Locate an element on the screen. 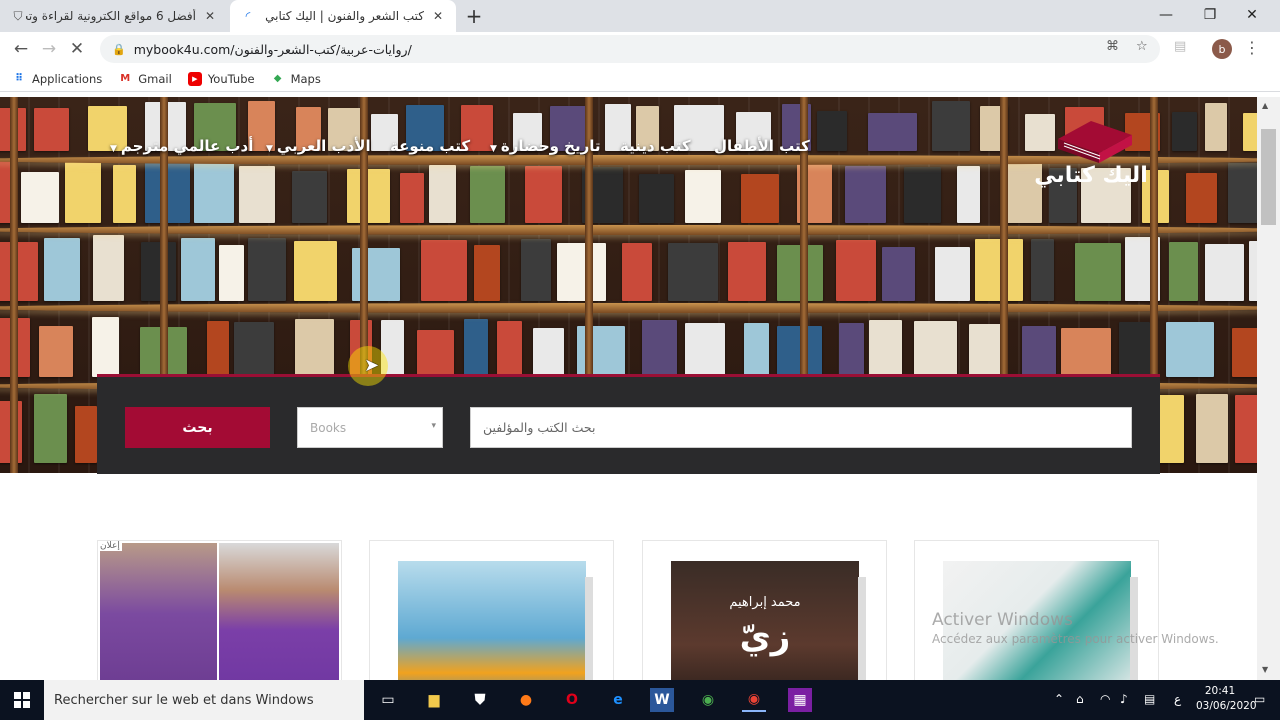  chevron-down-icon: ▼ is located at coordinates (269, 149).